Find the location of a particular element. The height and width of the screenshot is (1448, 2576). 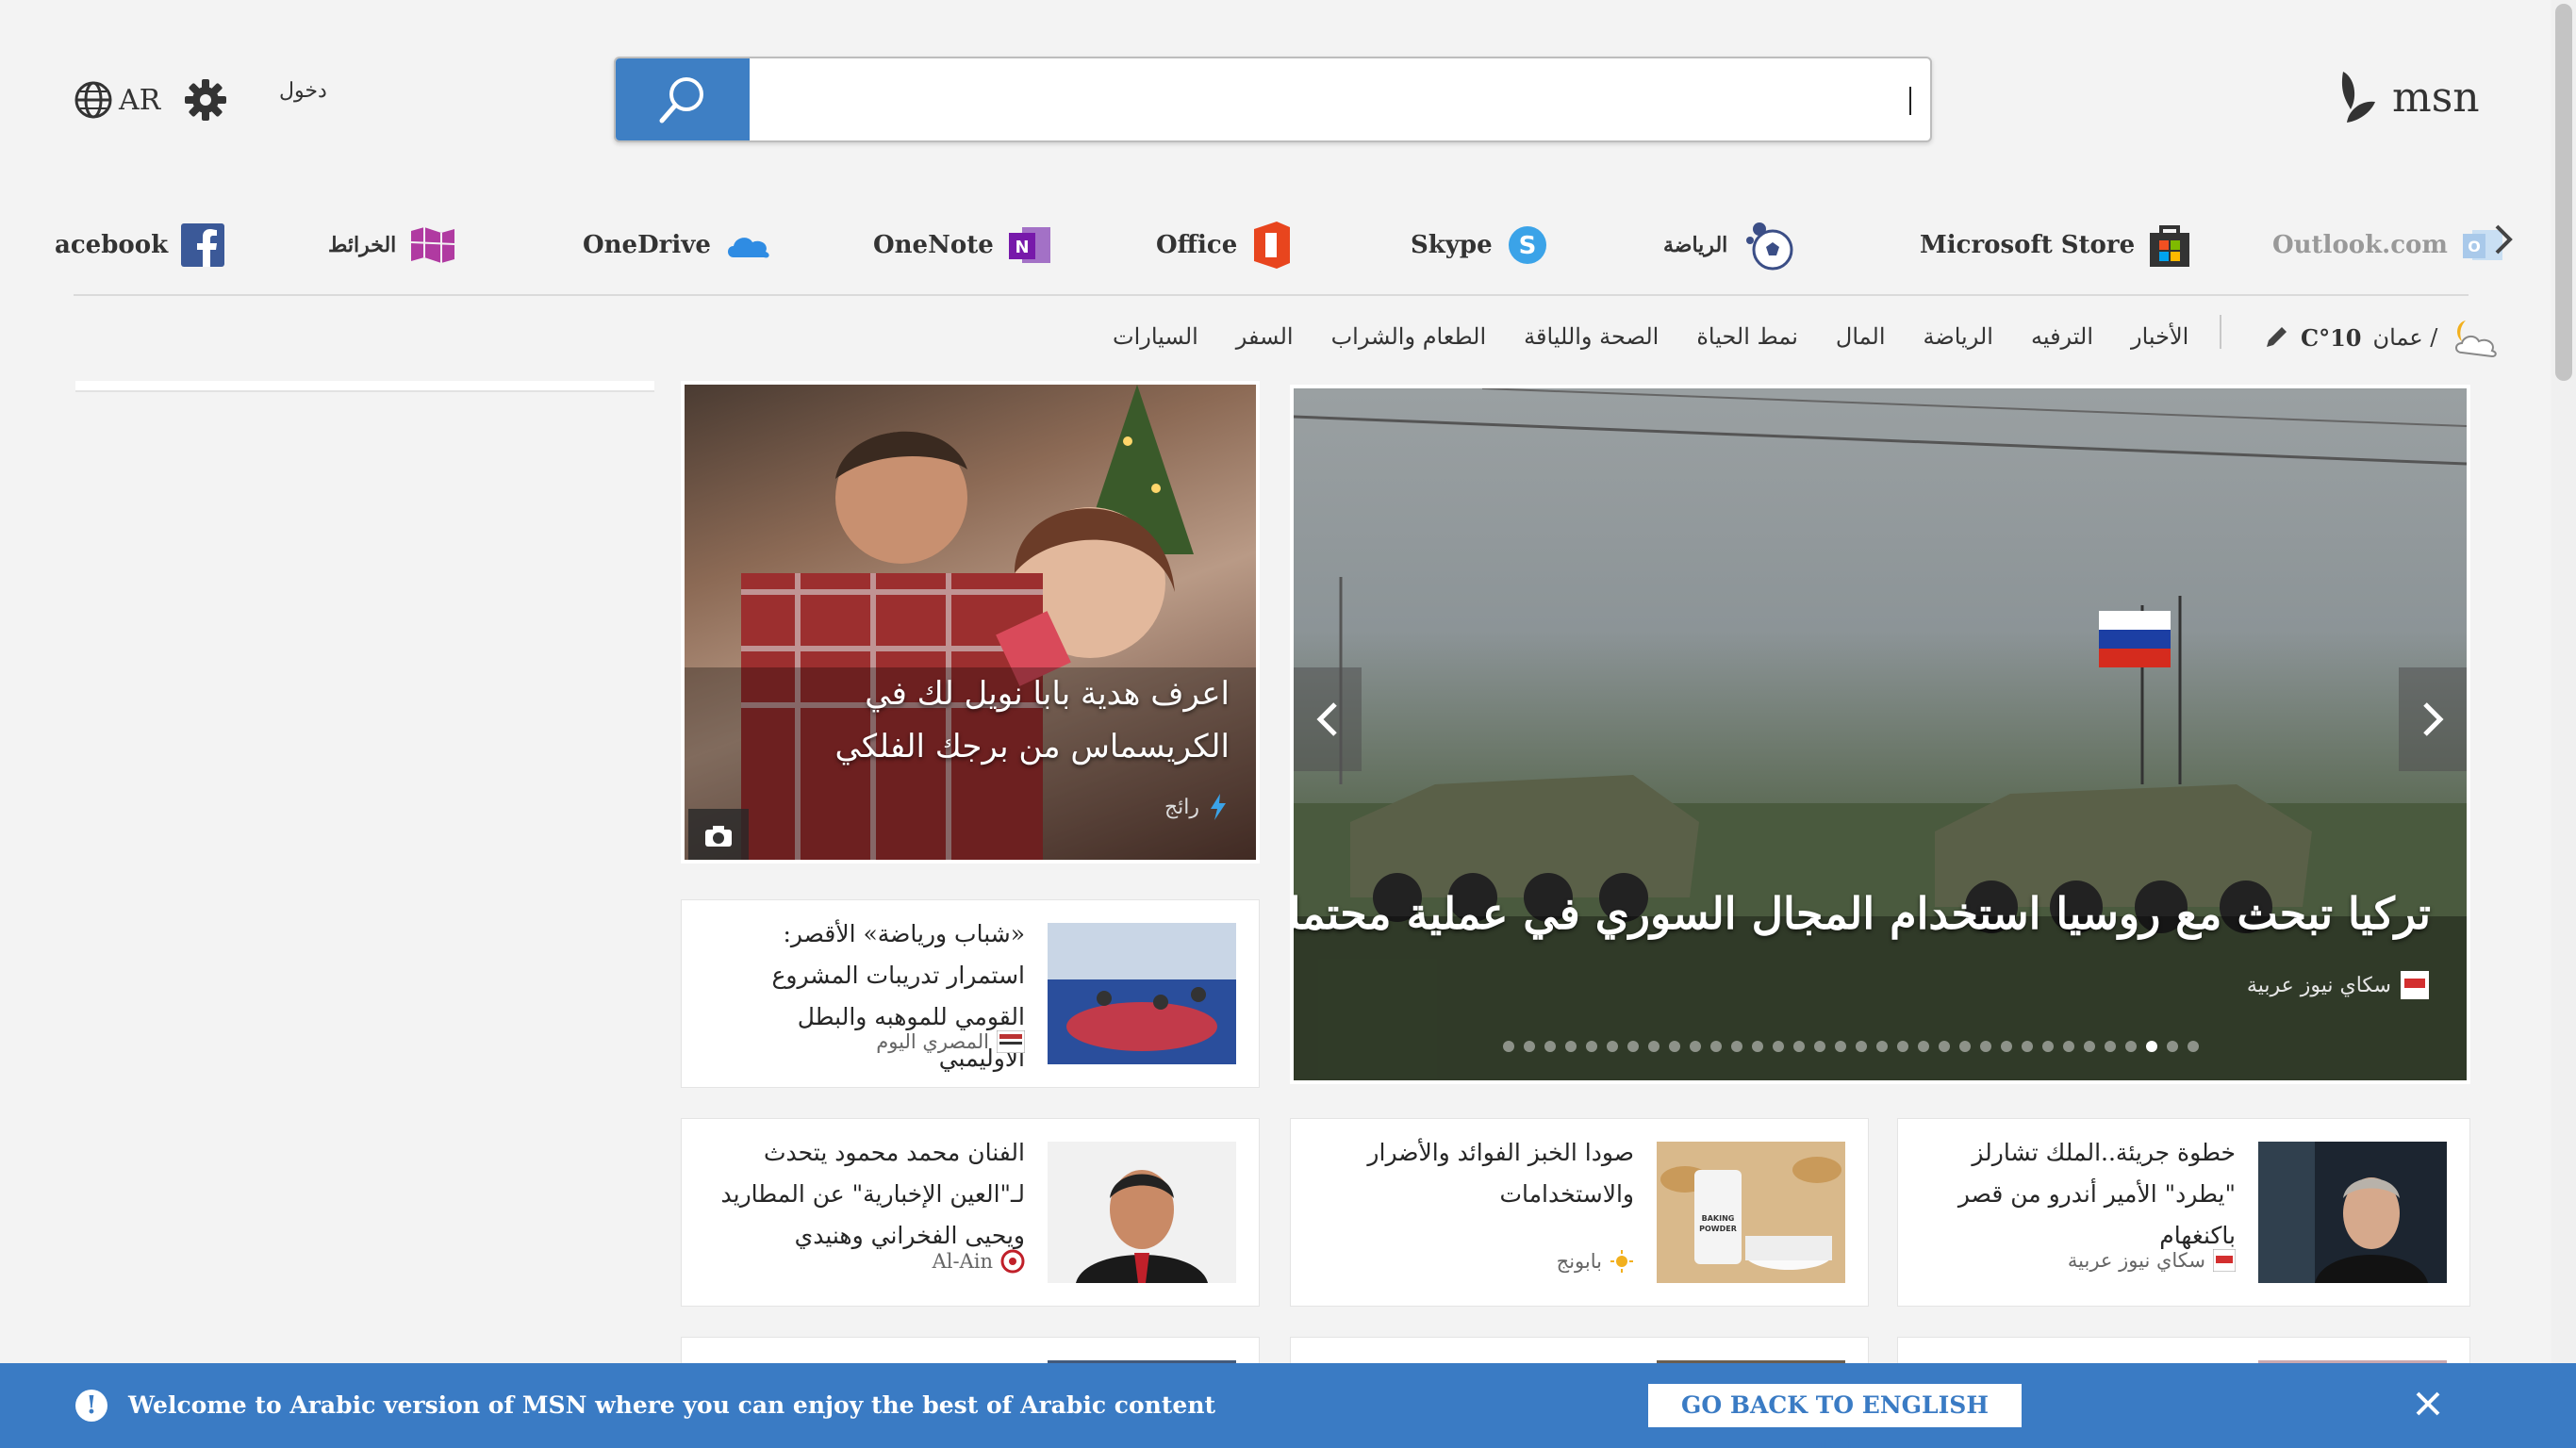

nav-separator is located at coordinates (2220, 332).